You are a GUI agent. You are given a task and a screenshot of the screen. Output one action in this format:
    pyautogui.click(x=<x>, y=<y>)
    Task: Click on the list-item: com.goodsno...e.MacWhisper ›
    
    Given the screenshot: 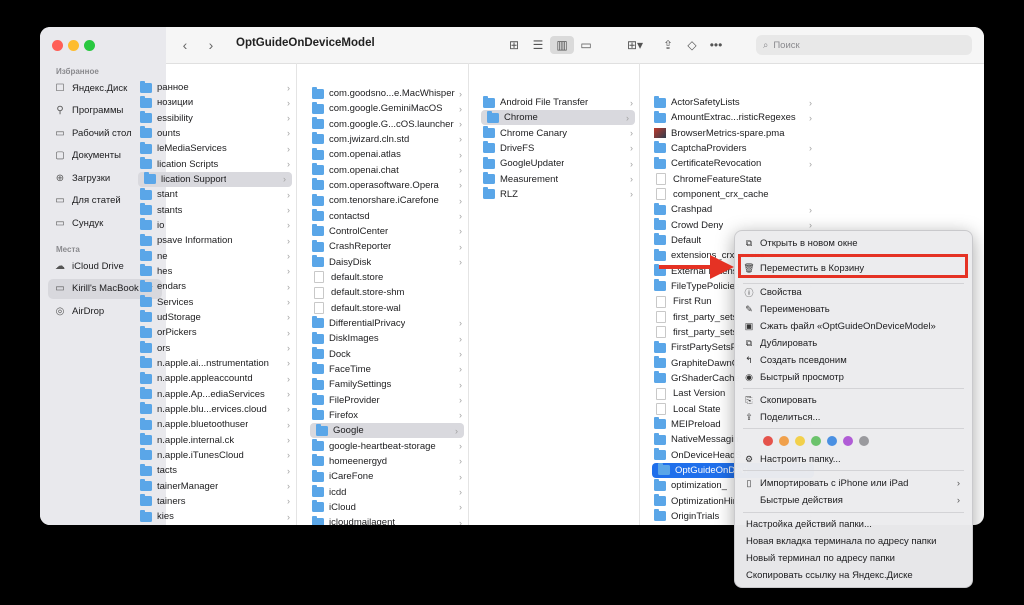 What is the action you would take?
    pyautogui.click(x=387, y=93)
    